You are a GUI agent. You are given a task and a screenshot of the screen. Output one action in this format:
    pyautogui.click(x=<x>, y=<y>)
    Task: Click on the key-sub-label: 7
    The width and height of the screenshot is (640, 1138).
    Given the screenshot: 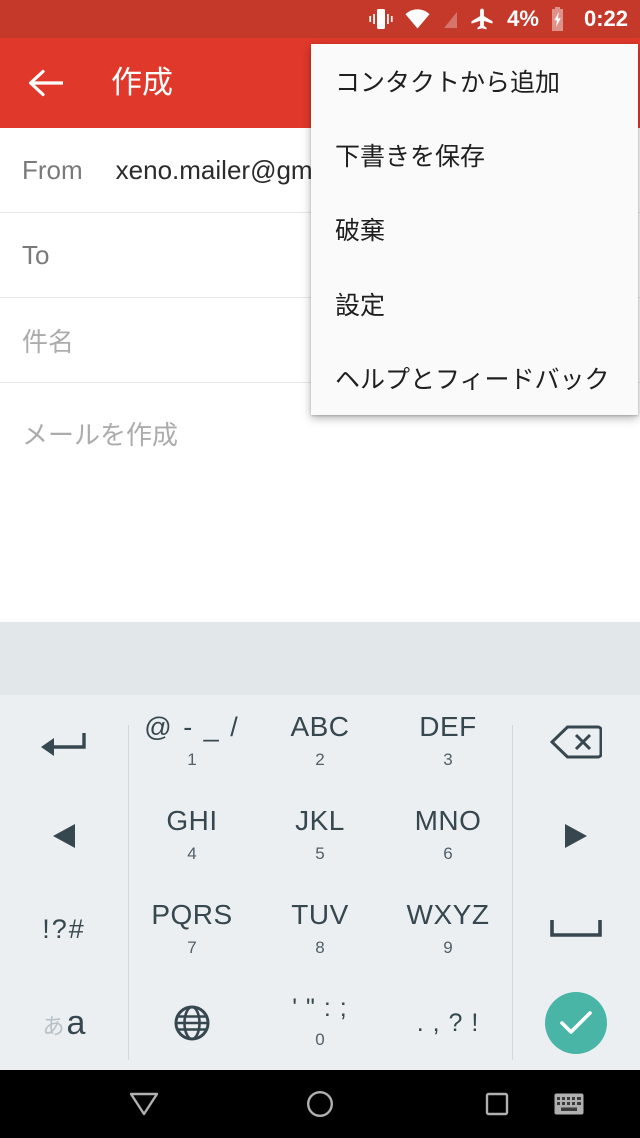 What is the action you would take?
    pyautogui.click(x=192, y=947)
    